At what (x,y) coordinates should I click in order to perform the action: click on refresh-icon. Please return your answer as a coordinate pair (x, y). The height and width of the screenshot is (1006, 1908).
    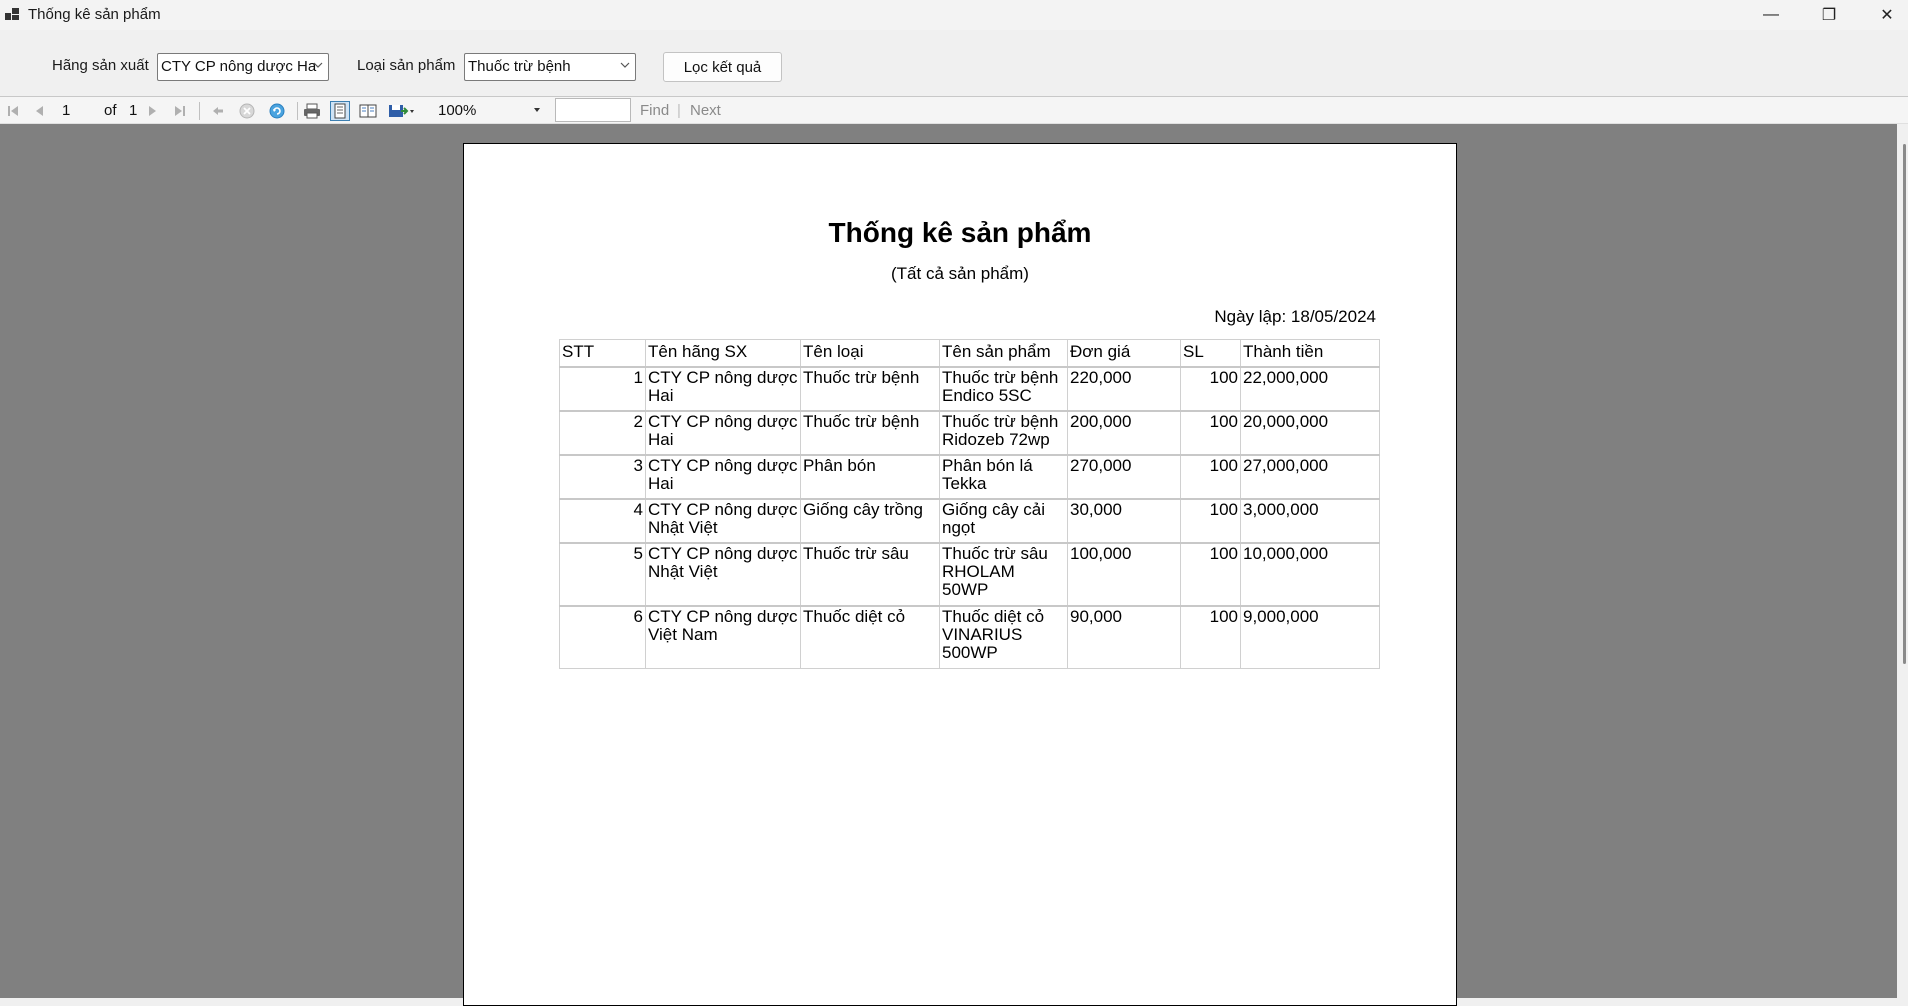
    Looking at the image, I should click on (277, 111).